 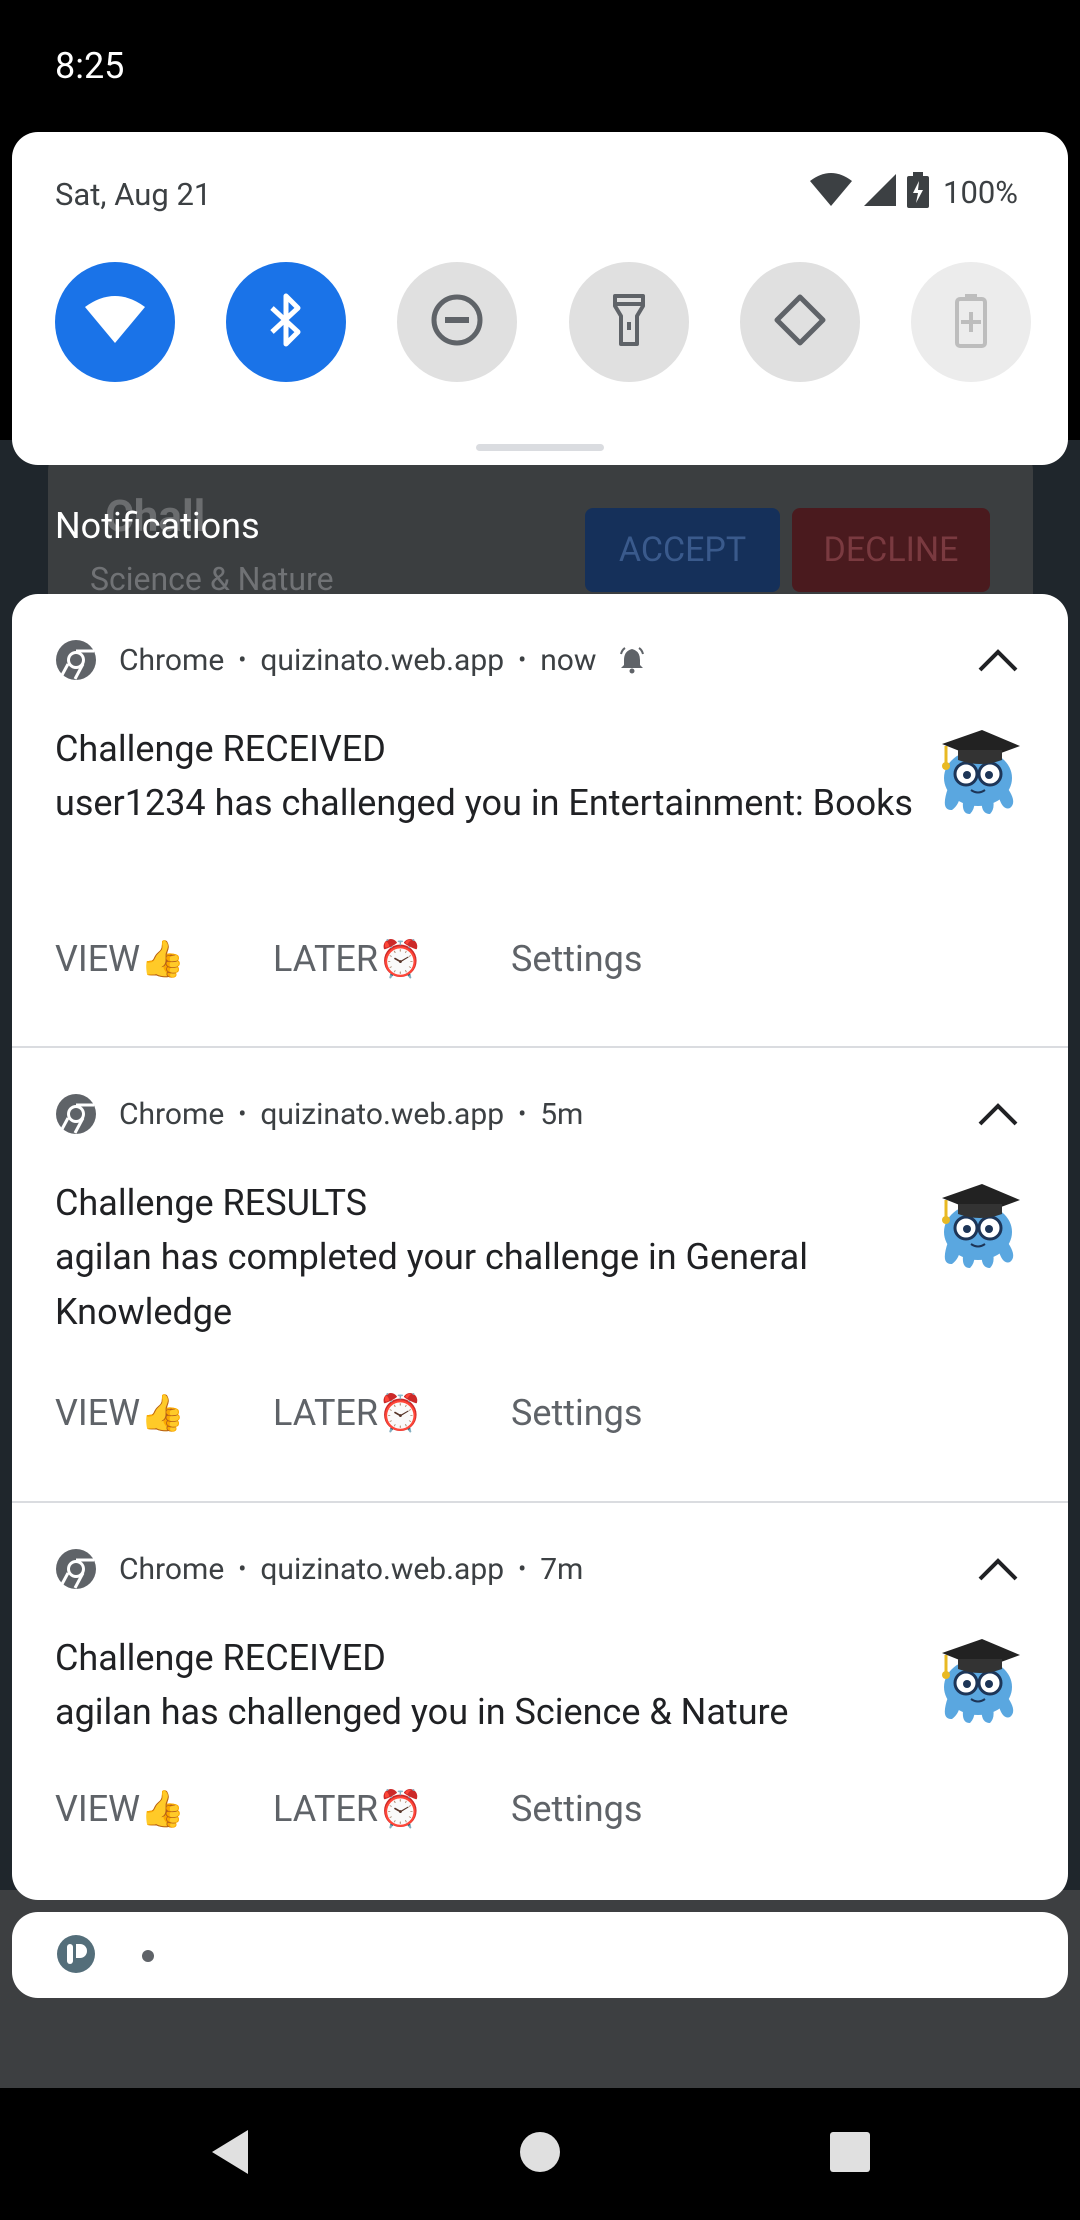 I want to click on auto-rotate-icon, so click(x=800, y=322).